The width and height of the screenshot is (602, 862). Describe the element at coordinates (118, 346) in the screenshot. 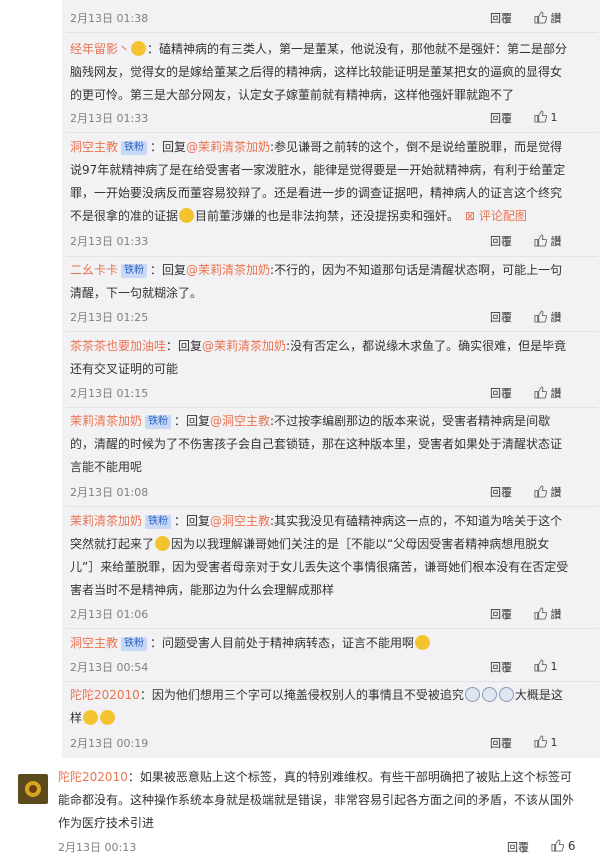

I see `reply-username: 茶茶茶也要加油哇` at that location.